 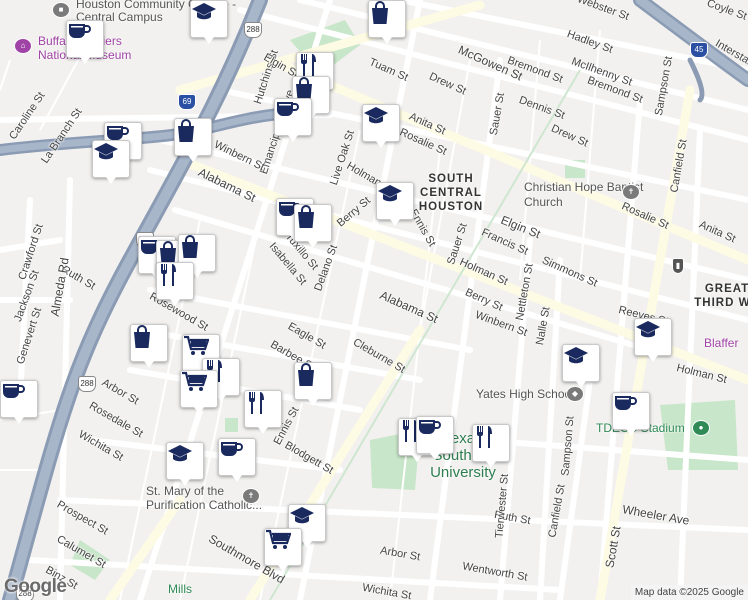 I want to click on shield-45: 45, so click(x=699, y=50).